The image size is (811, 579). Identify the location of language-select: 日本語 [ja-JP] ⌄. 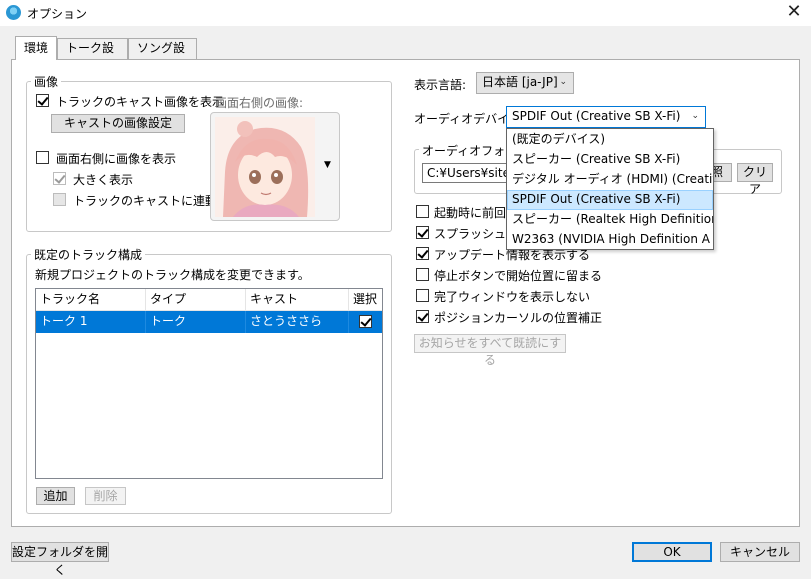
(525, 83).